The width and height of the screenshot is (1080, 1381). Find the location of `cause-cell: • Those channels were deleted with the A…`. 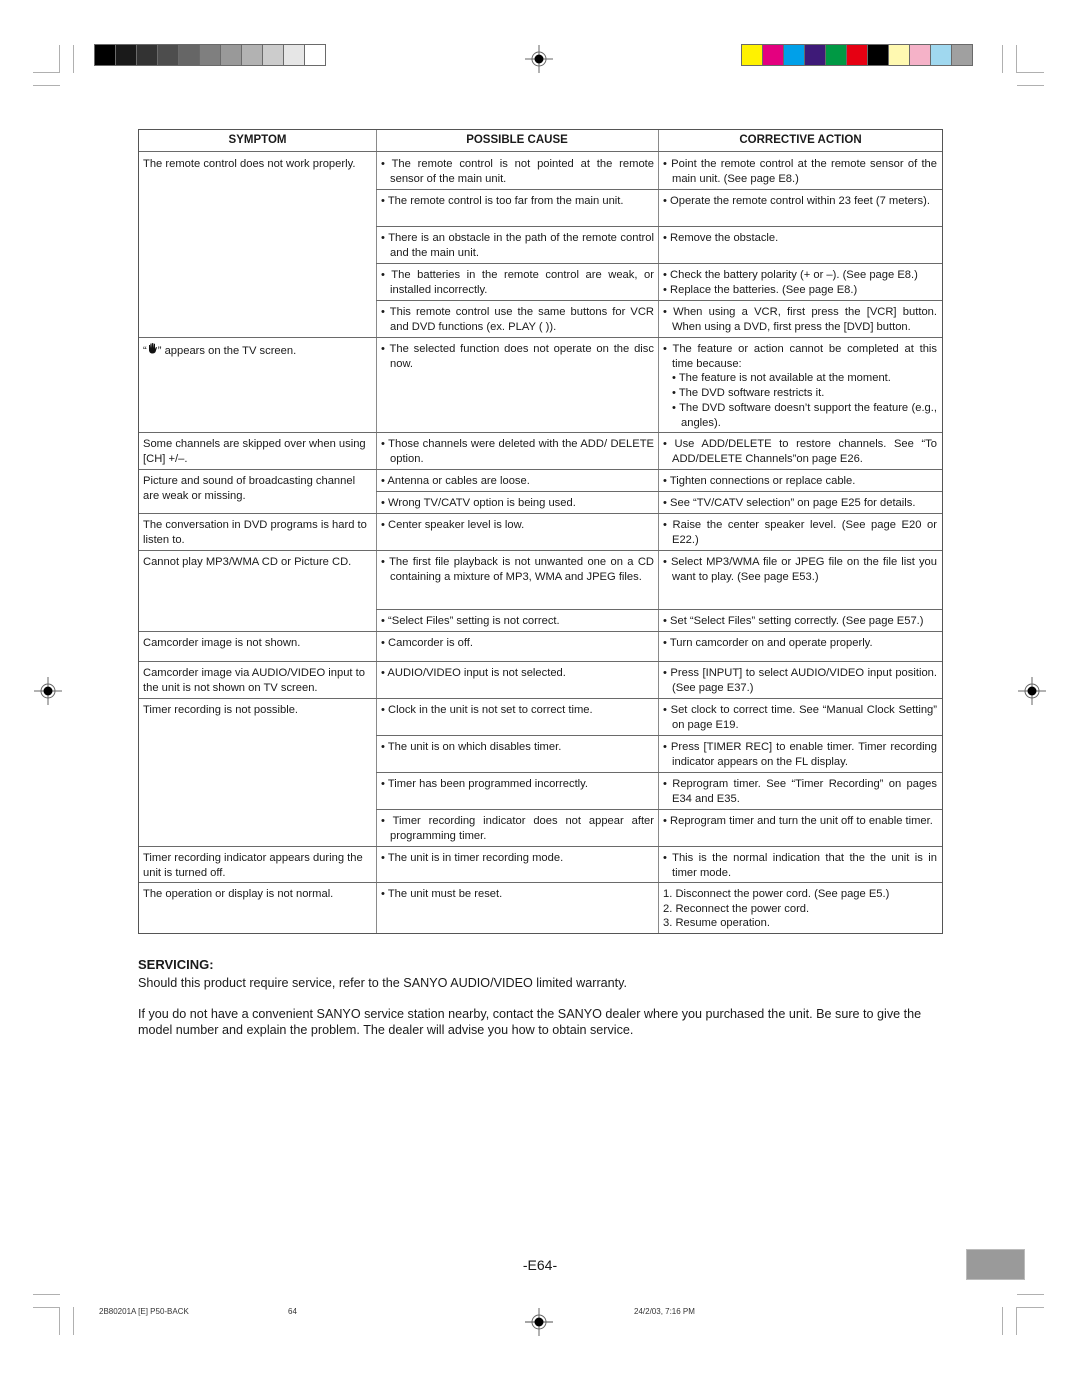

cause-cell: • Those channels were deleted with the A… is located at coordinates (517, 451).